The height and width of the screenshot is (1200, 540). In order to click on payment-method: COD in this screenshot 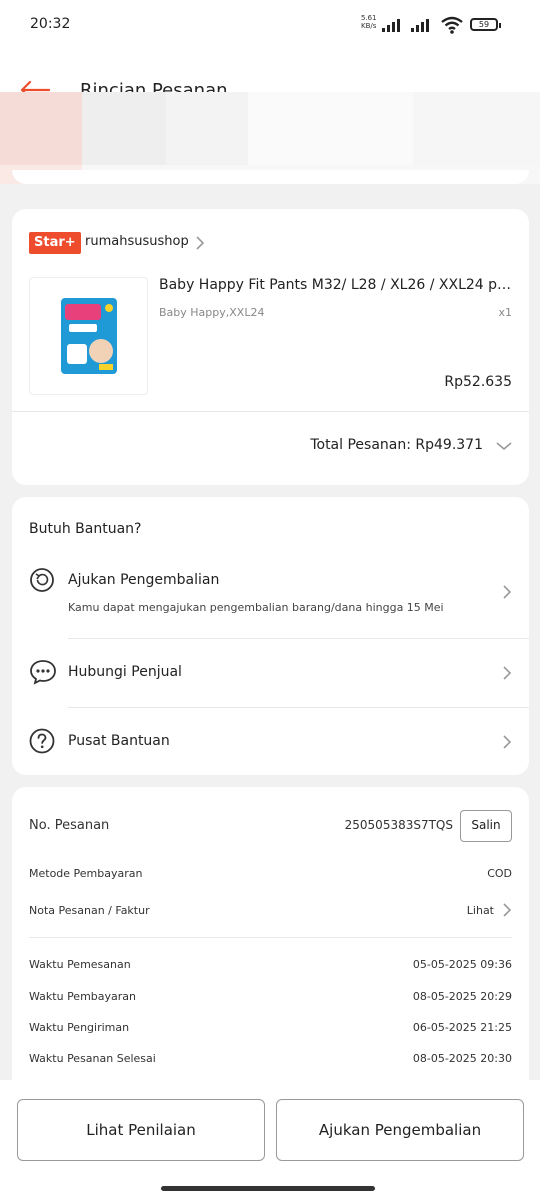, I will do `click(499, 873)`.